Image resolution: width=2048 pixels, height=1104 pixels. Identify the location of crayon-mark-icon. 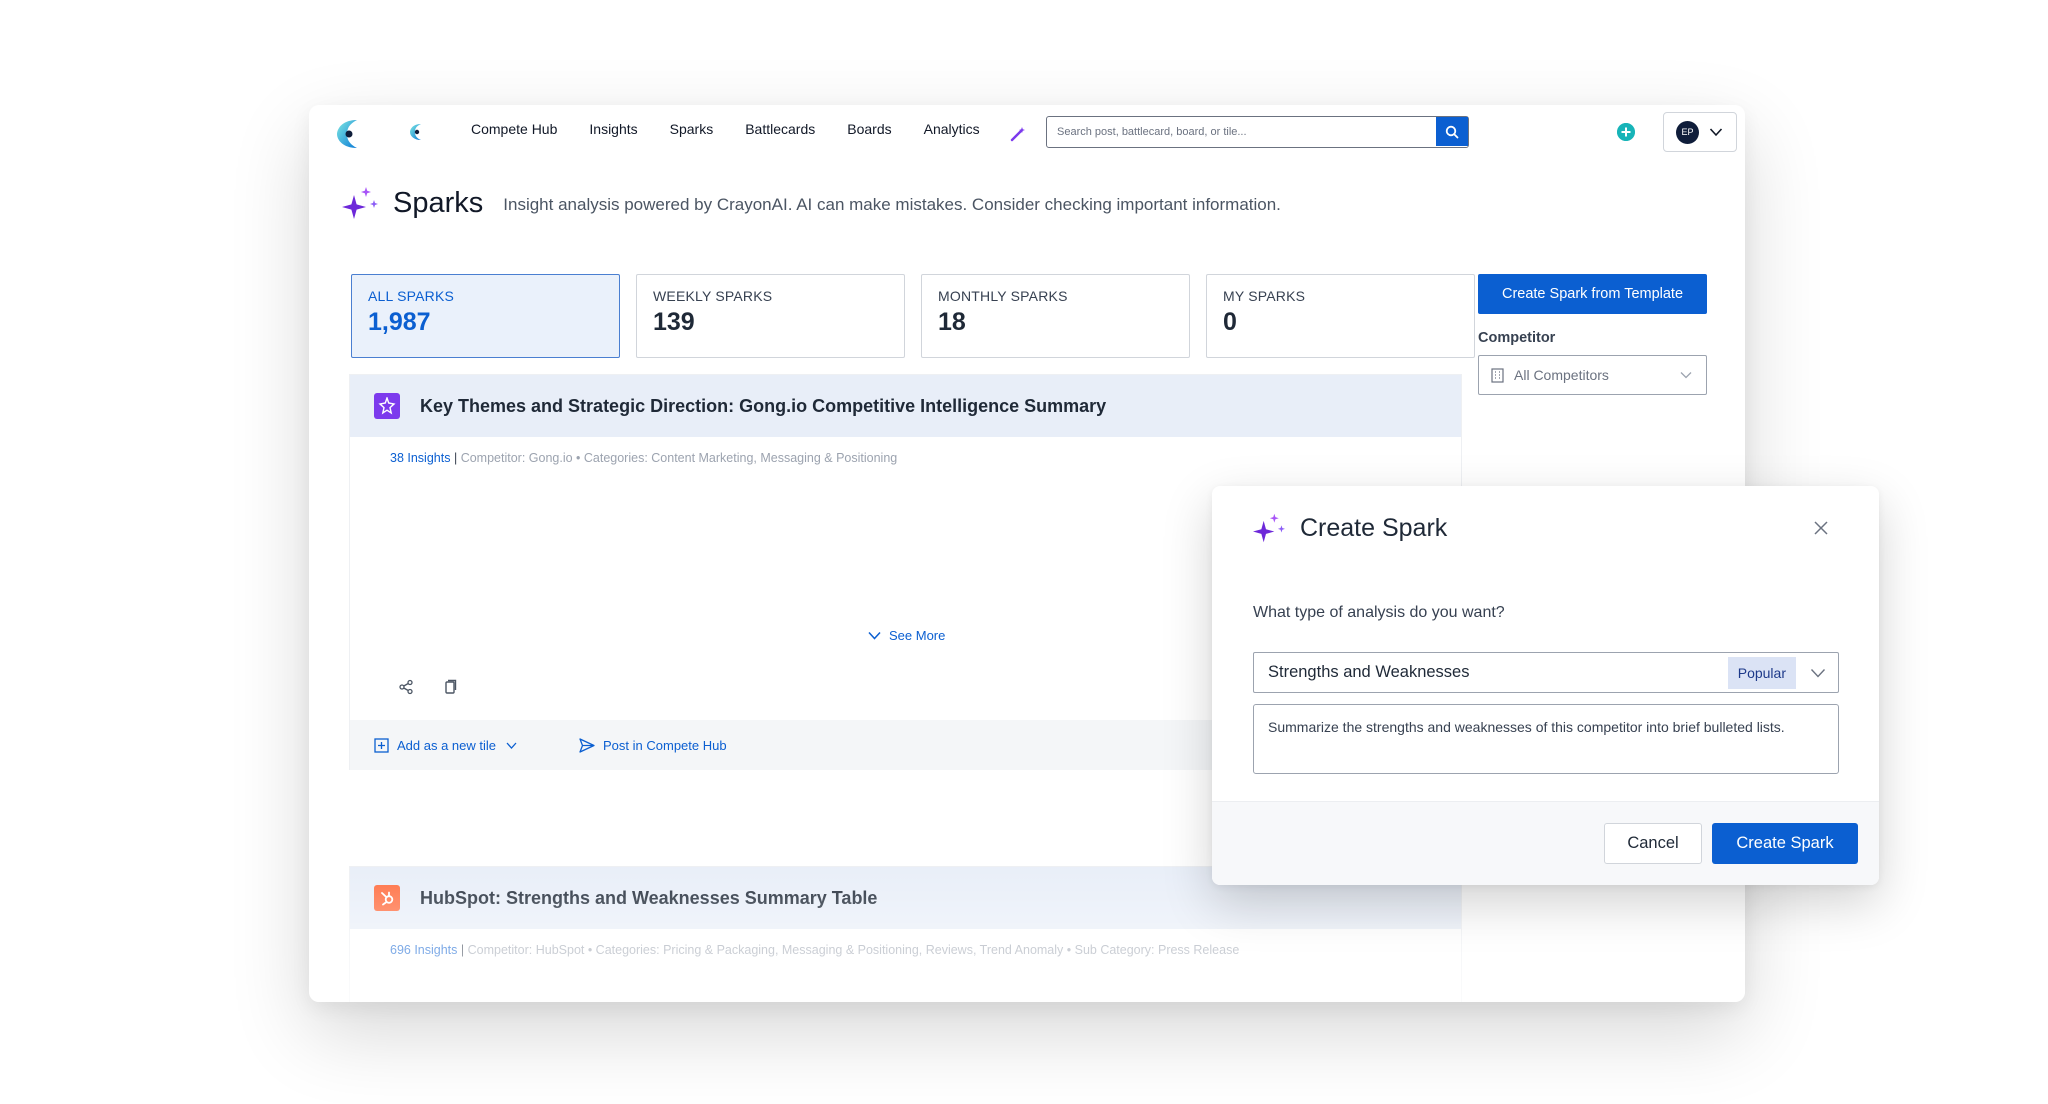
(416, 132).